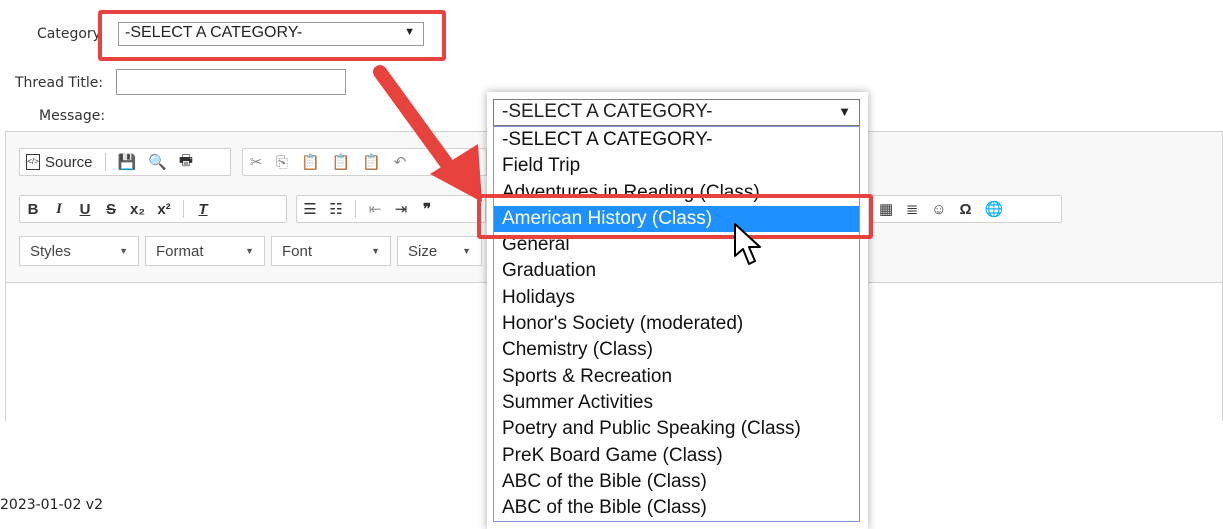 This screenshot has height=529, width=1223. What do you see at coordinates (912, 209) in the screenshot?
I see `horizontal-line-icon: ≣` at bounding box center [912, 209].